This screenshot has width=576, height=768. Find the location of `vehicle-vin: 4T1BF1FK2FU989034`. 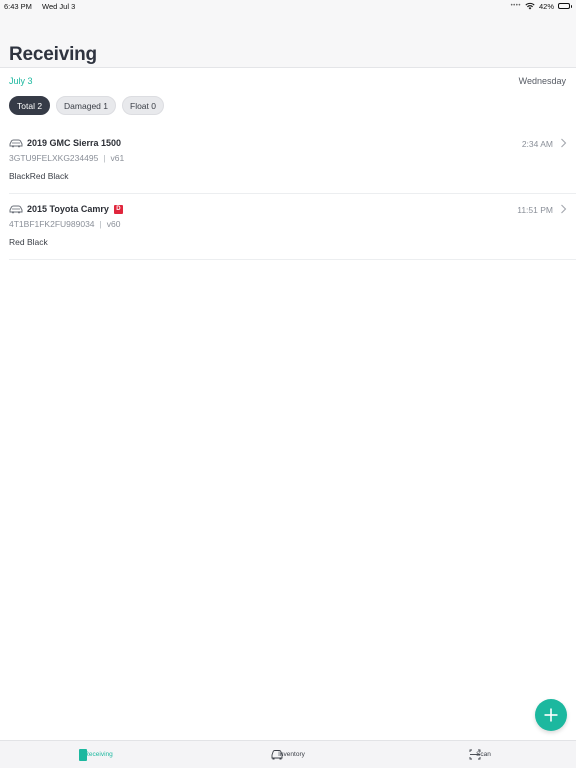

vehicle-vin: 4T1BF1FK2FU989034 is located at coordinates (52, 224).